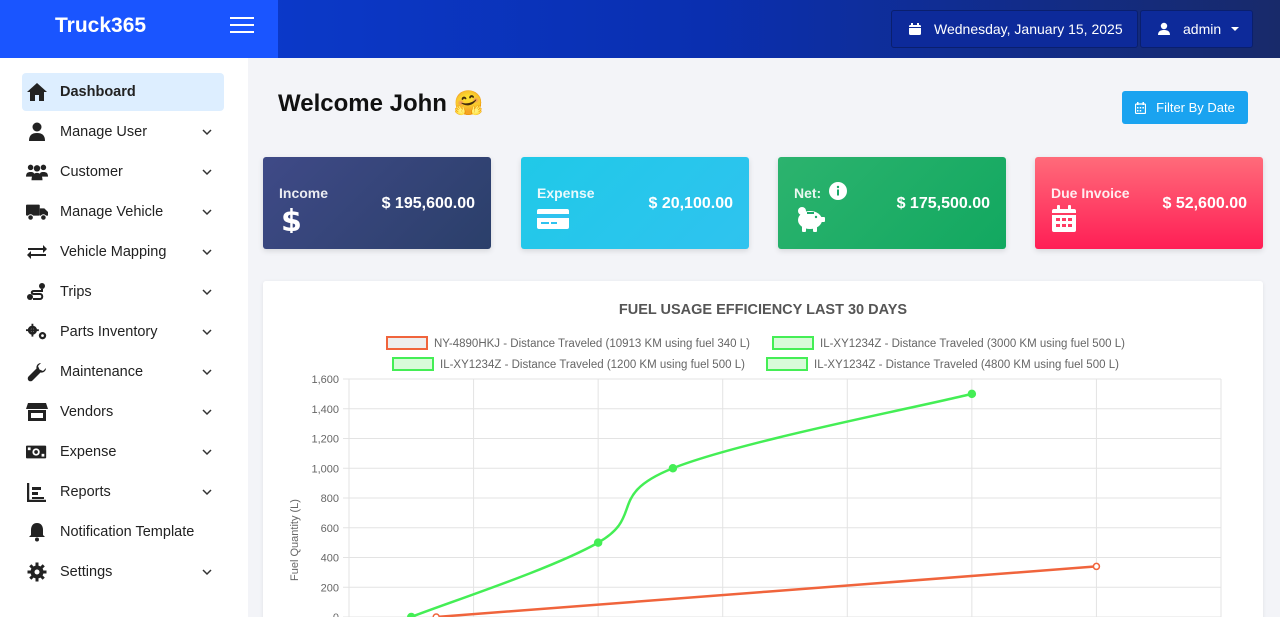 The height and width of the screenshot is (617, 1280). What do you see at coordinates (37, 492) in the screenshot?
I see `bar-chart-icon` at bounding box center [37, 492].